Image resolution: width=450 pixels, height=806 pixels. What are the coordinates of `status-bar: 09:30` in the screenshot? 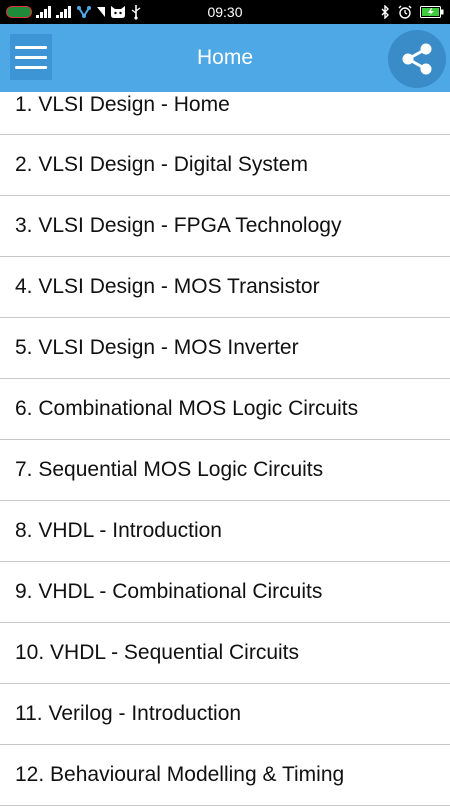 It's located at (225, 12).